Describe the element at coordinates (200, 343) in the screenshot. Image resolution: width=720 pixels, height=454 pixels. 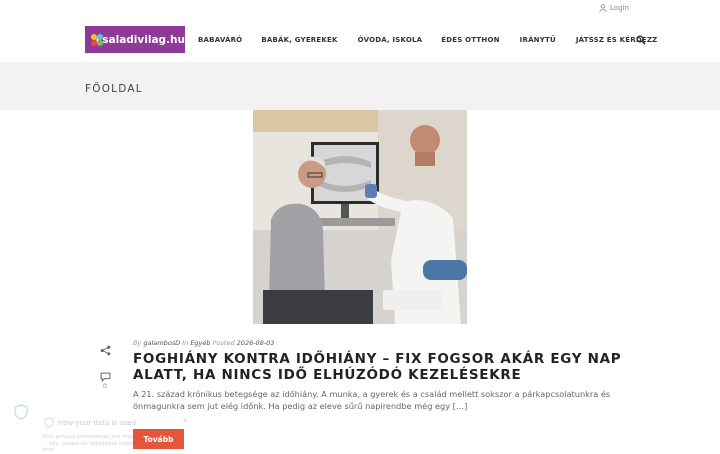
I see `post-category: Egyéb` at that location.